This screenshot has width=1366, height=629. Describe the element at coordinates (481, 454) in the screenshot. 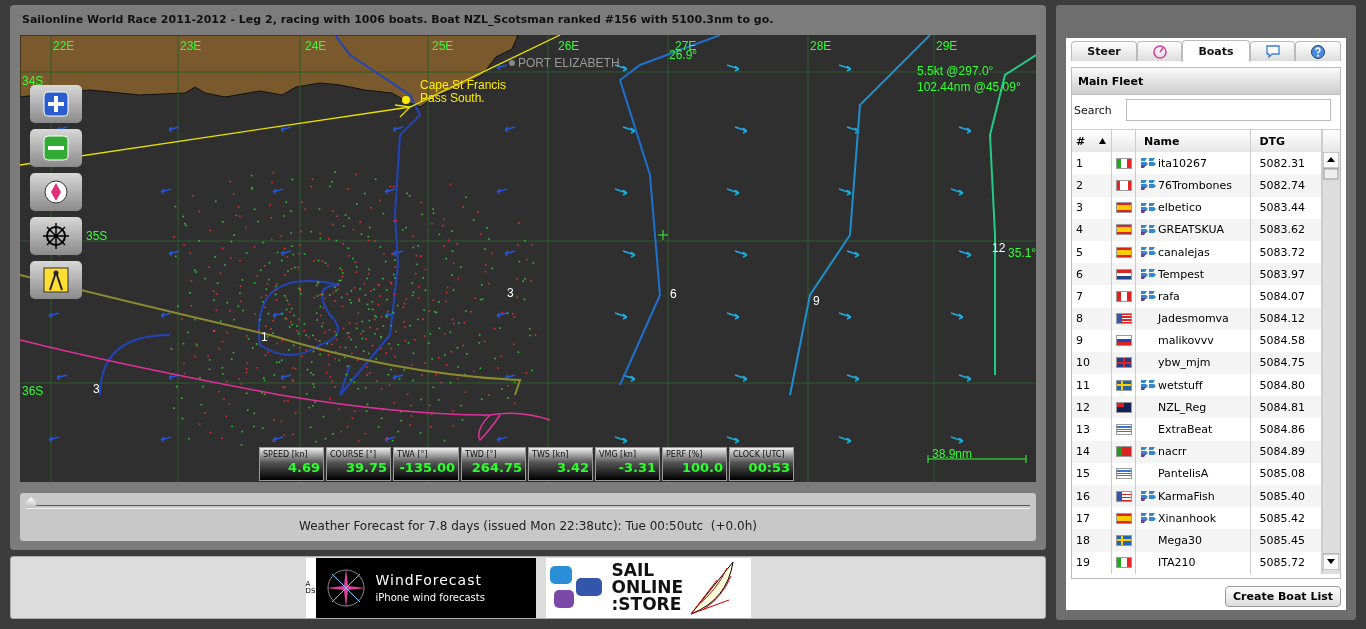

I see `instrument-label: TWD [°]` at that location.